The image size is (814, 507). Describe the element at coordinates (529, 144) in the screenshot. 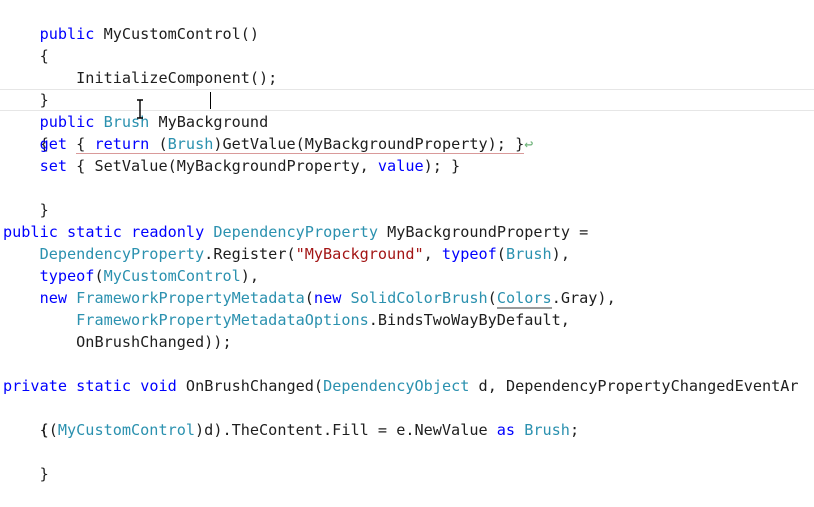

I see `return-arrow-icon: ↩` at that location.